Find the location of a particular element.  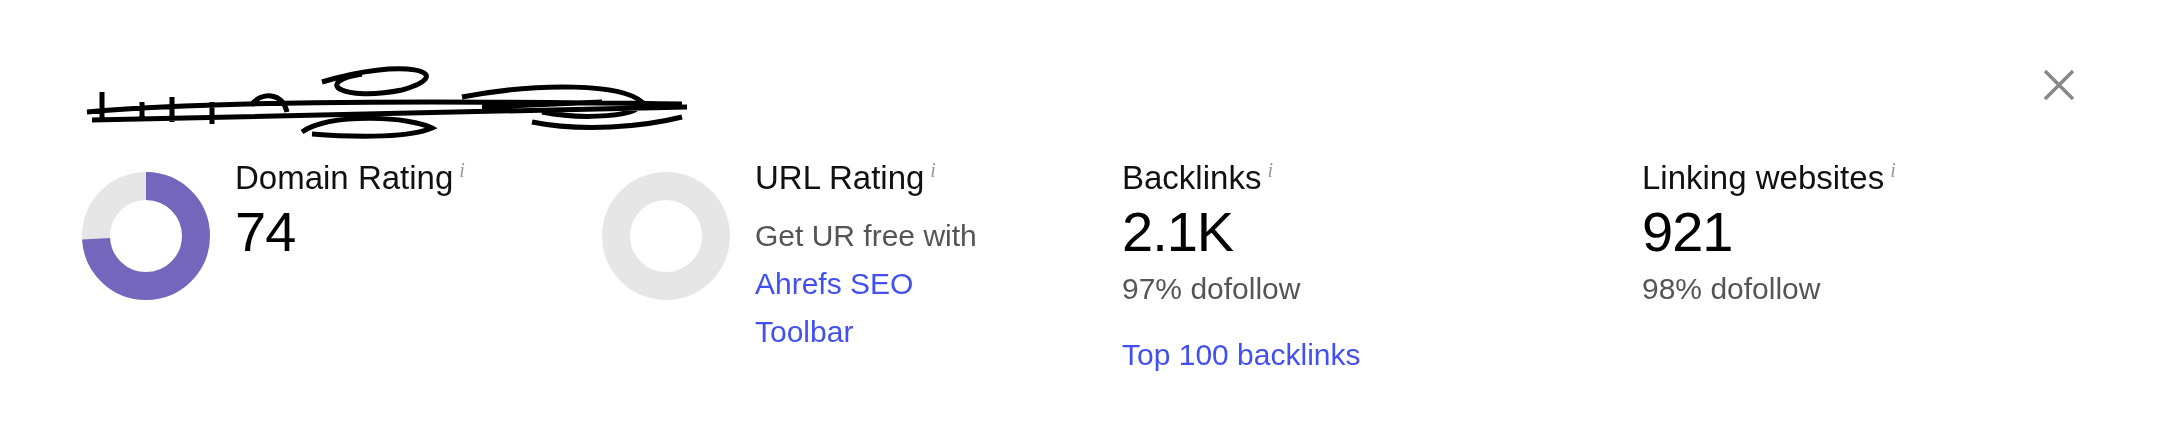

metric-label: URL Rating is located at coordinates (840, 177).